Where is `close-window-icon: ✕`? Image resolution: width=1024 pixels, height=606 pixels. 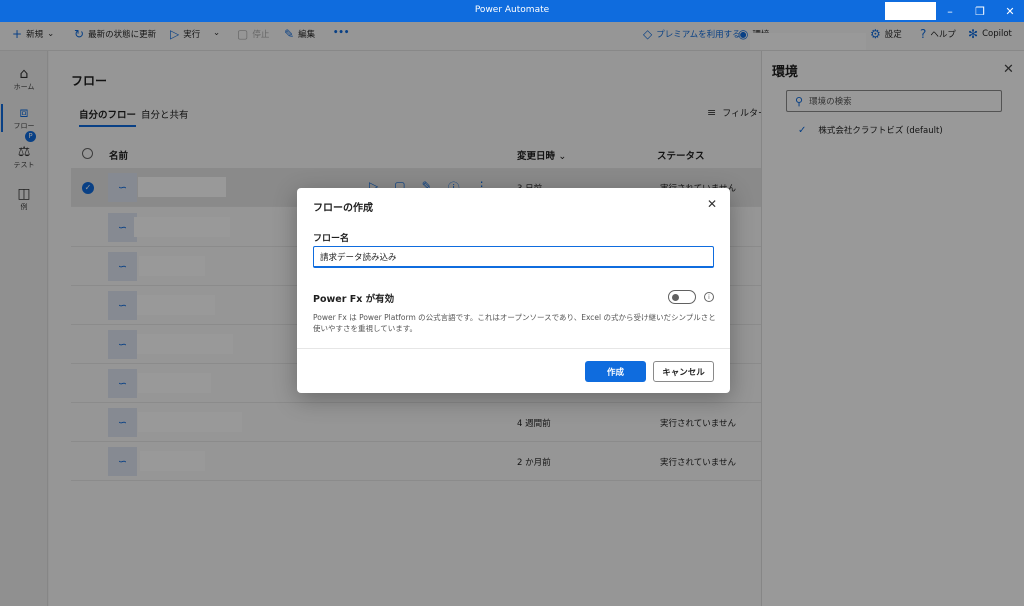 close-window-icon: ✕ is located at coordinates (1009, 11).